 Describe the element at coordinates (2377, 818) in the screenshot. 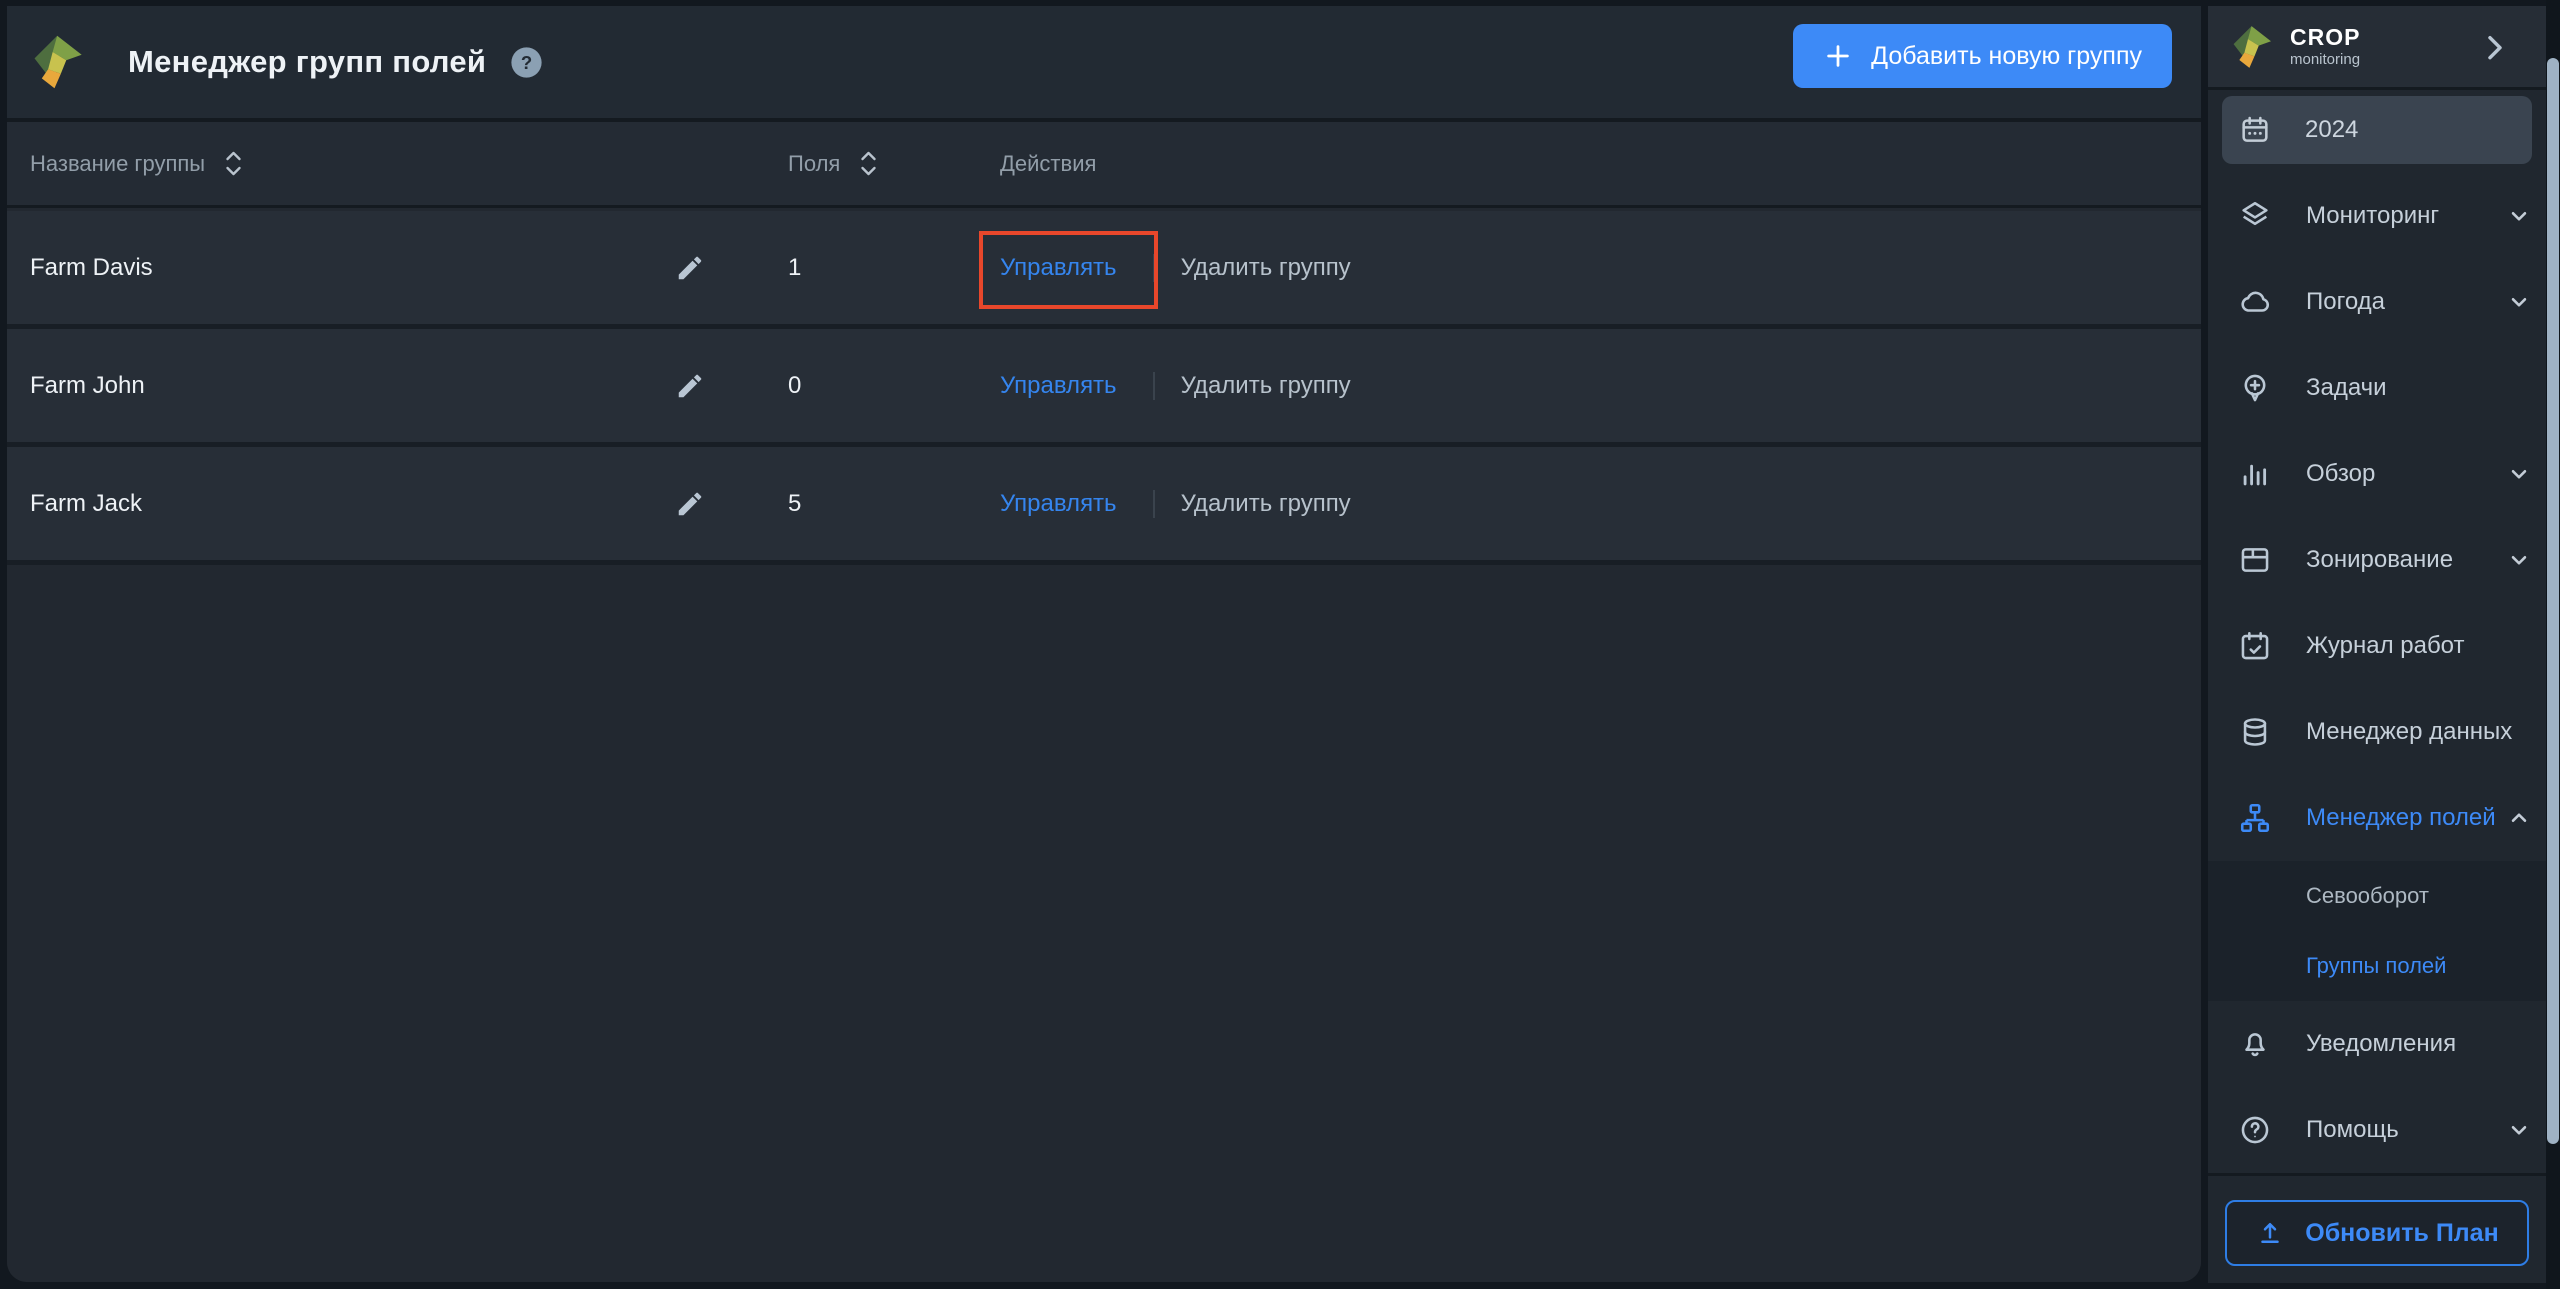

I see `sidebar-item-field-manager: Менеджер полей` at that location.